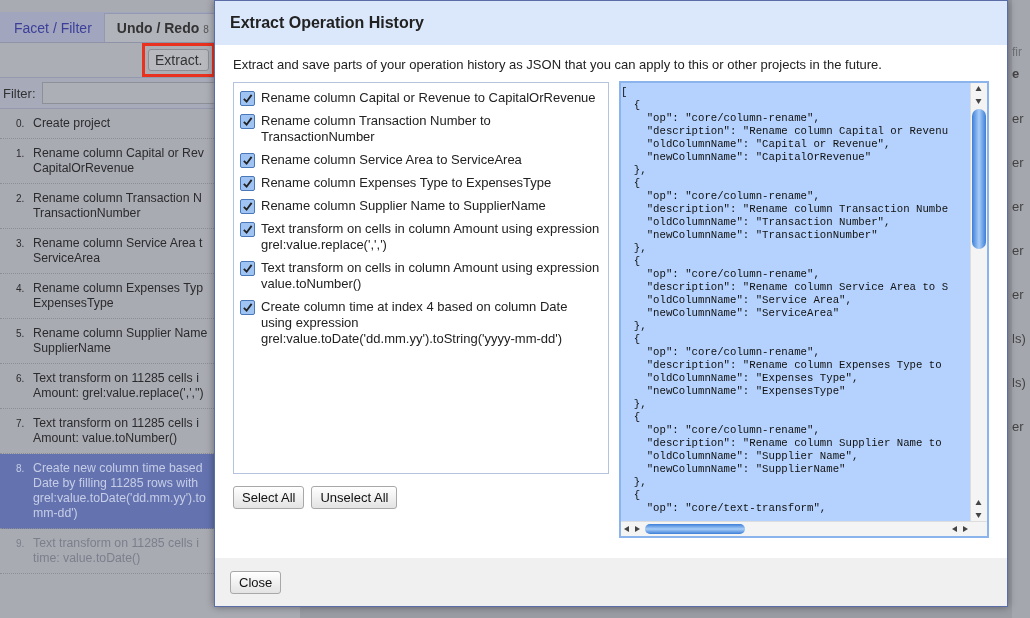 The image size is (1030, 618). Describe the element at coordinates (768, 222) in the screenshot. I see `code-line: "oldColumnName": "Transaction Number",` at that location.